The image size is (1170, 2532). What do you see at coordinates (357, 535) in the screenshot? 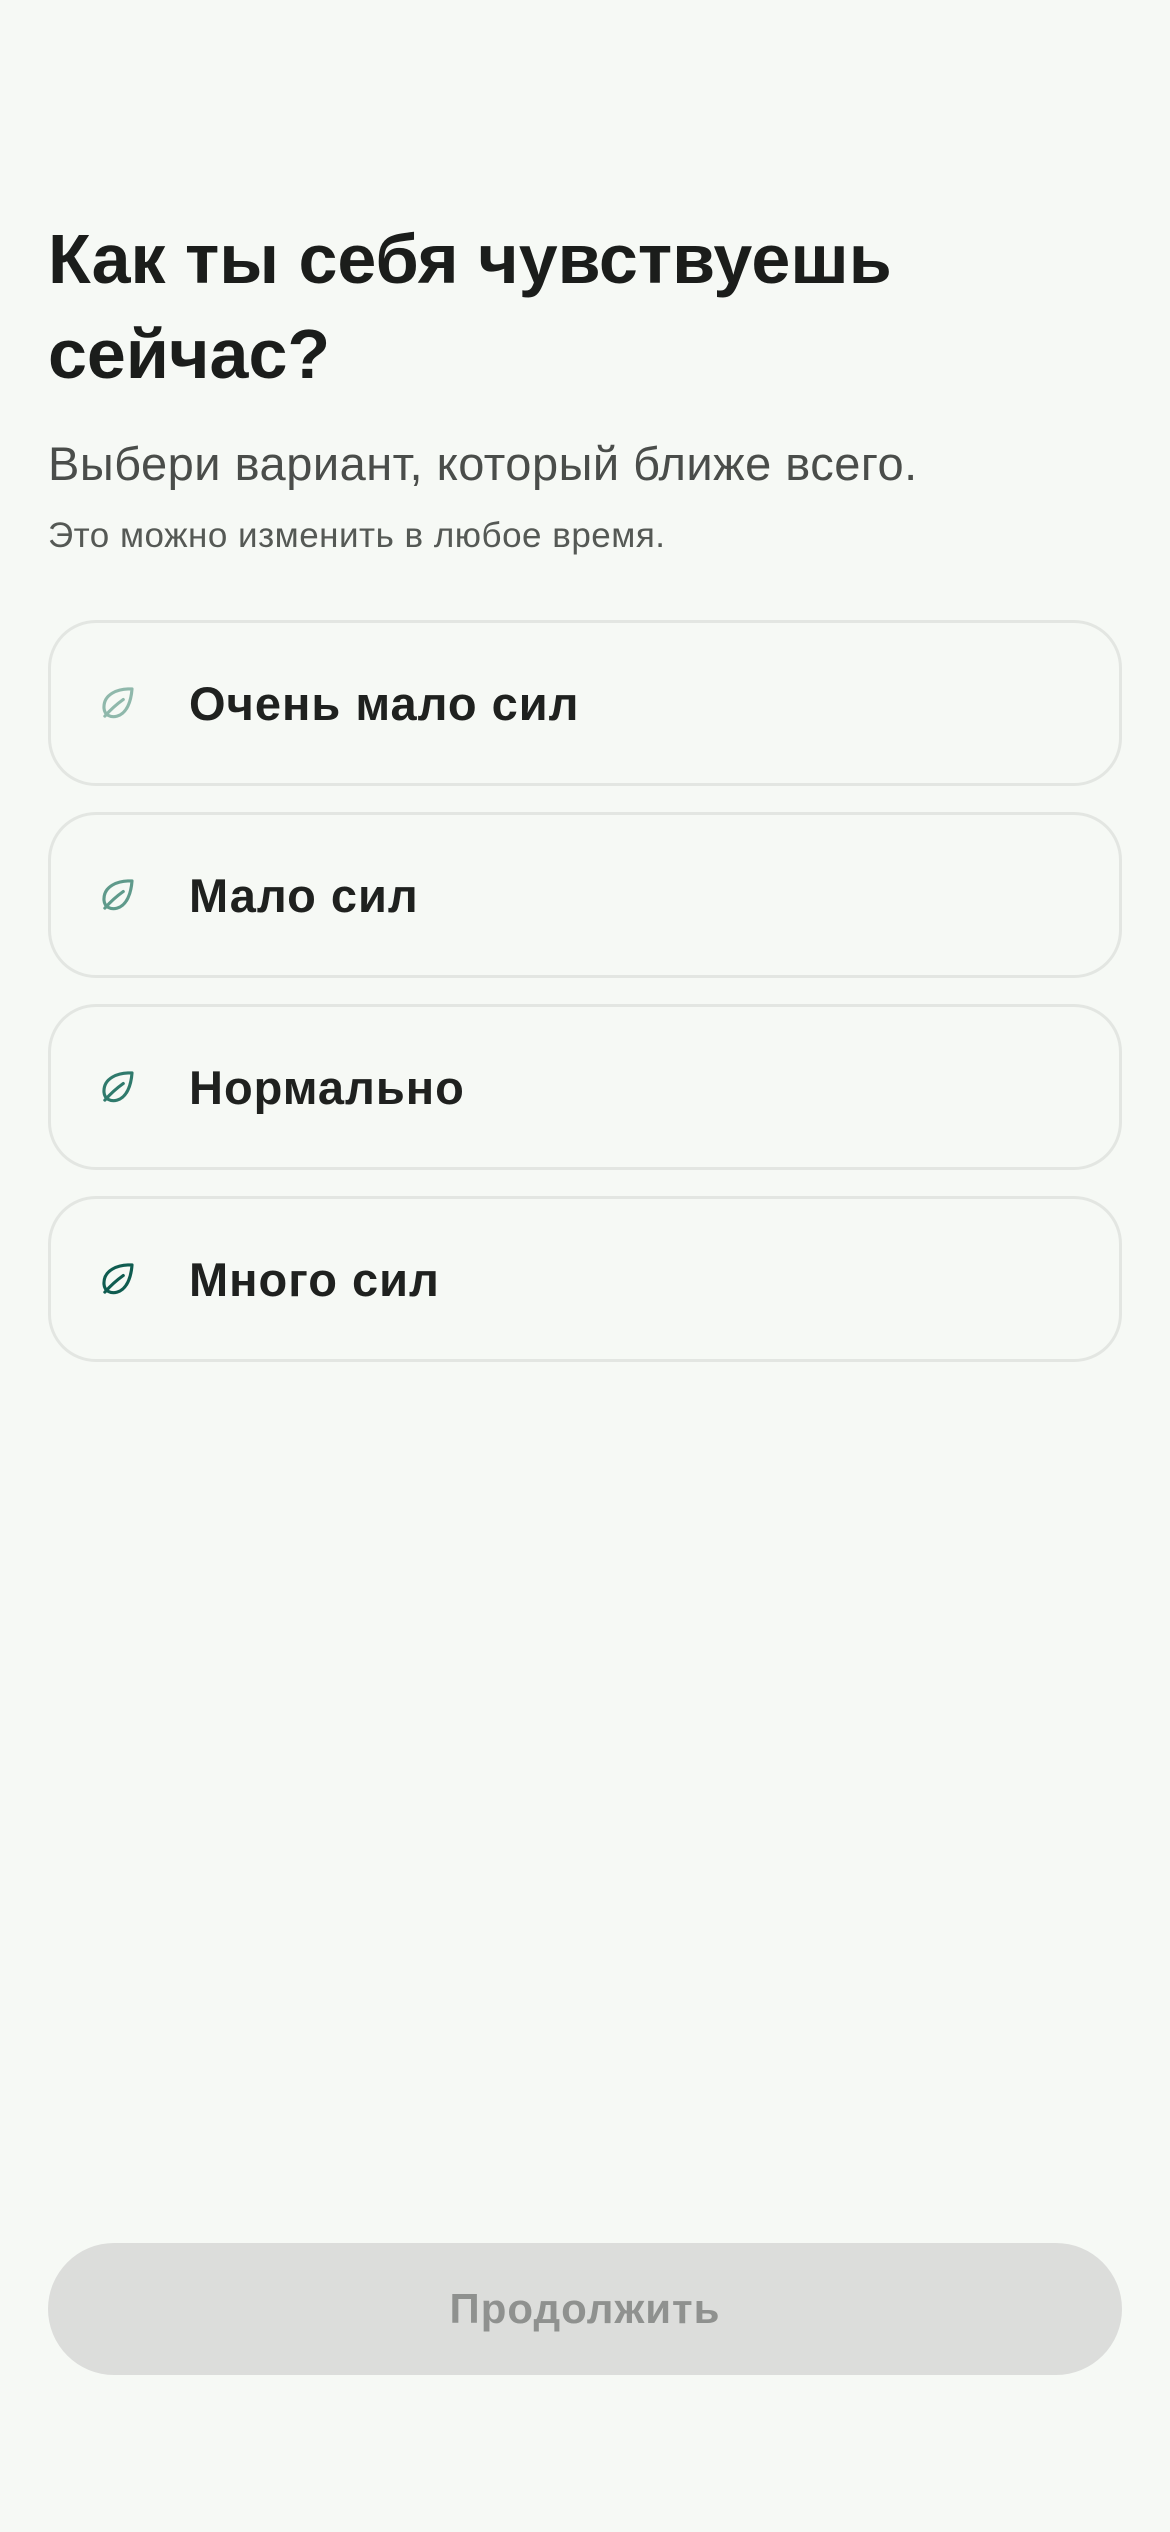
I see `page-hint: Это можно изменить в любое время.` at bounding box center [357, 535].